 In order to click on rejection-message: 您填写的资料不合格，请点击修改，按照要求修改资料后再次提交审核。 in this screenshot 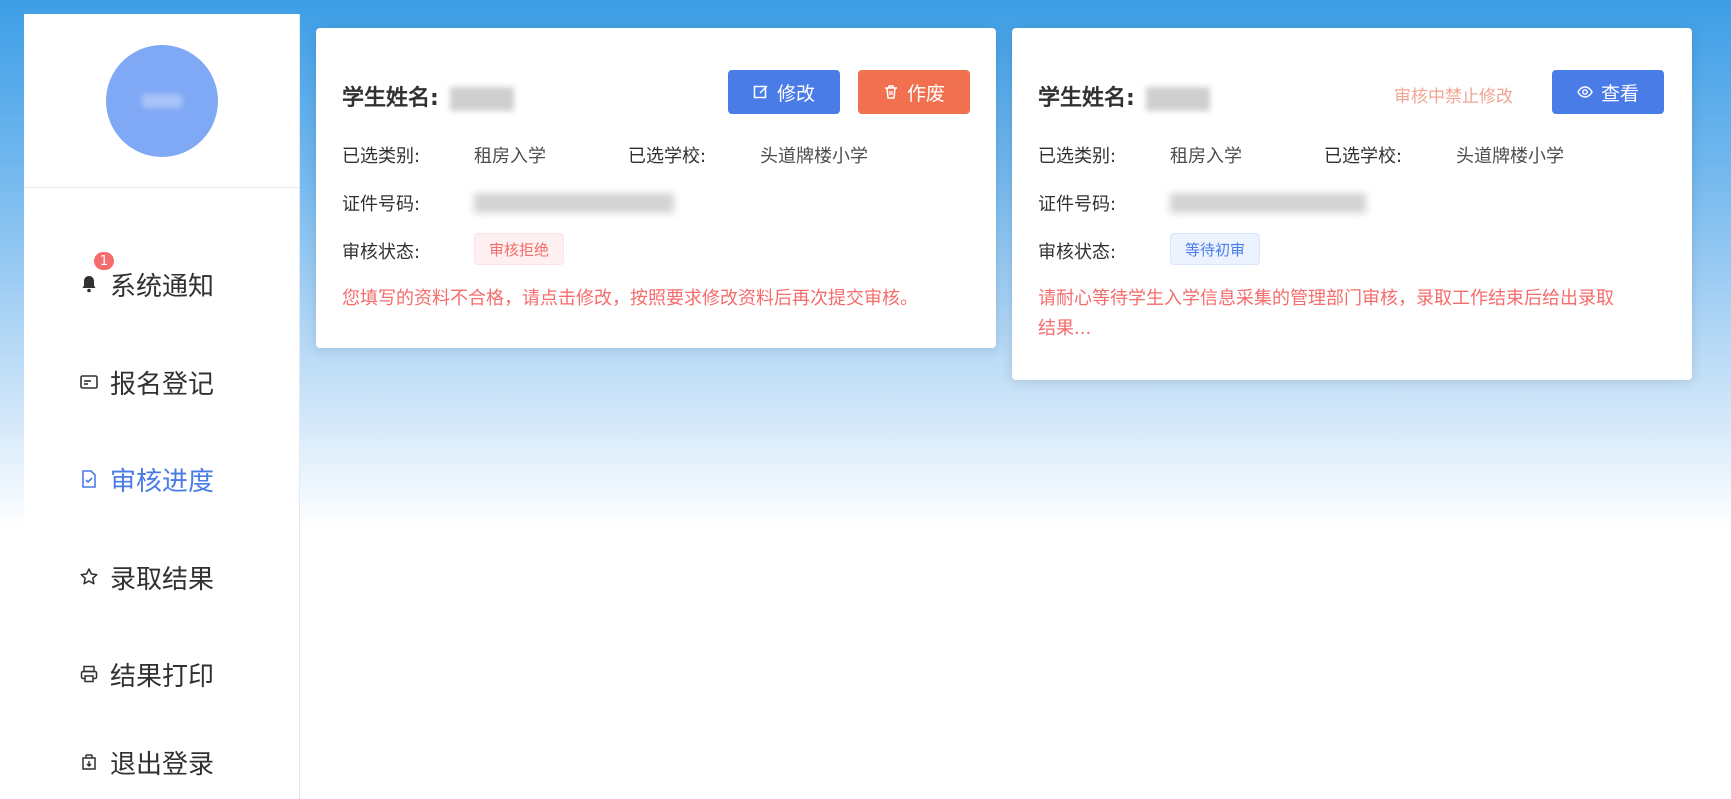, I will do `click(630, 298)`.